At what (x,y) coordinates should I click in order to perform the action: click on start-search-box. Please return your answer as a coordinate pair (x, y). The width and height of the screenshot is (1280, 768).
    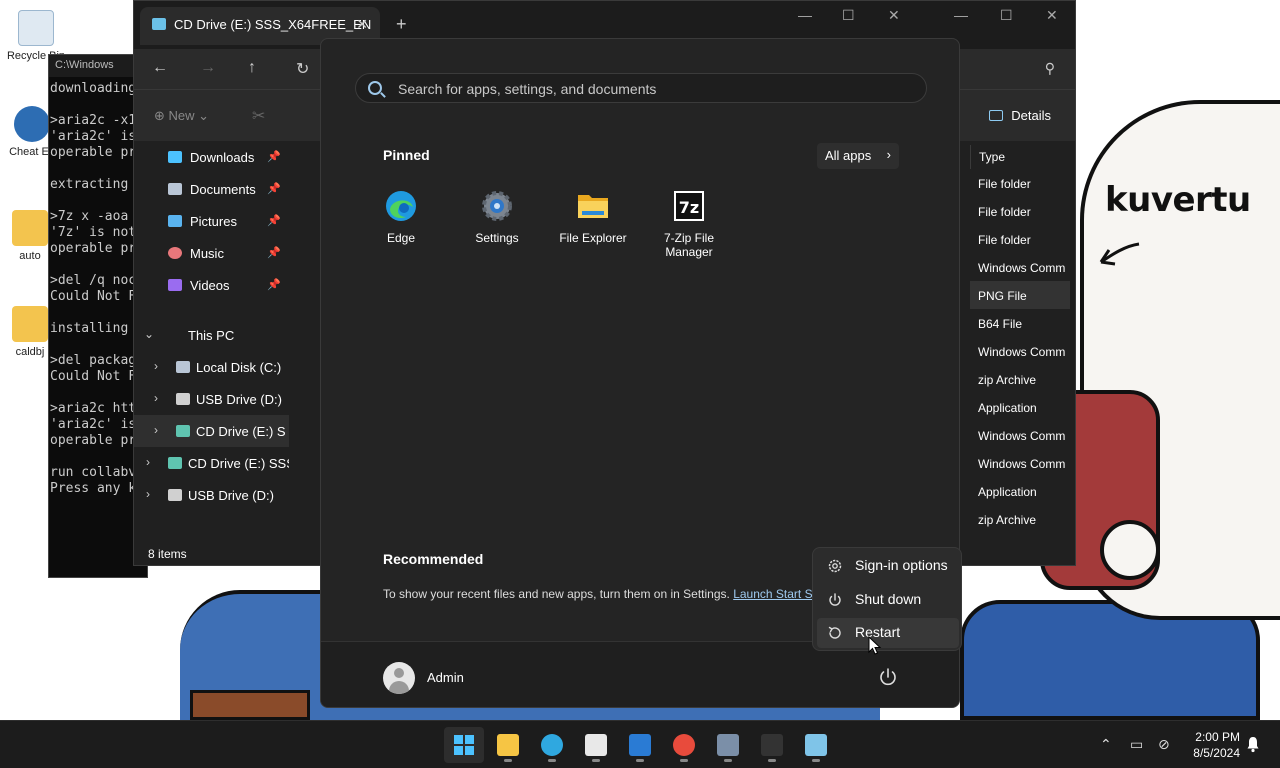
    Looking at the image, I should click on (641, 88).